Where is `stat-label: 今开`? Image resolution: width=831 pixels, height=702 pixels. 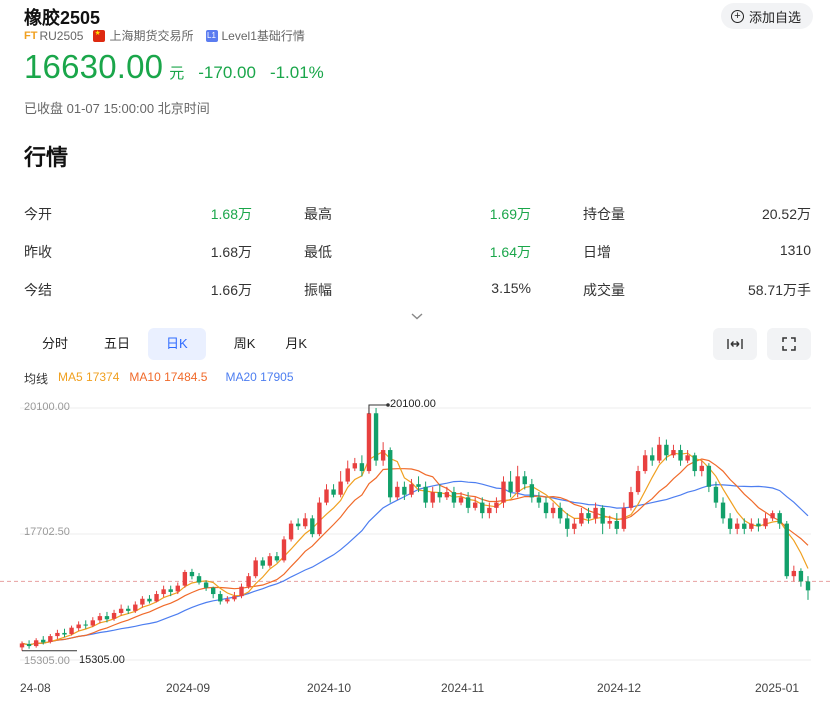 stat-label: 今开 is located at coordinates (38, 214).